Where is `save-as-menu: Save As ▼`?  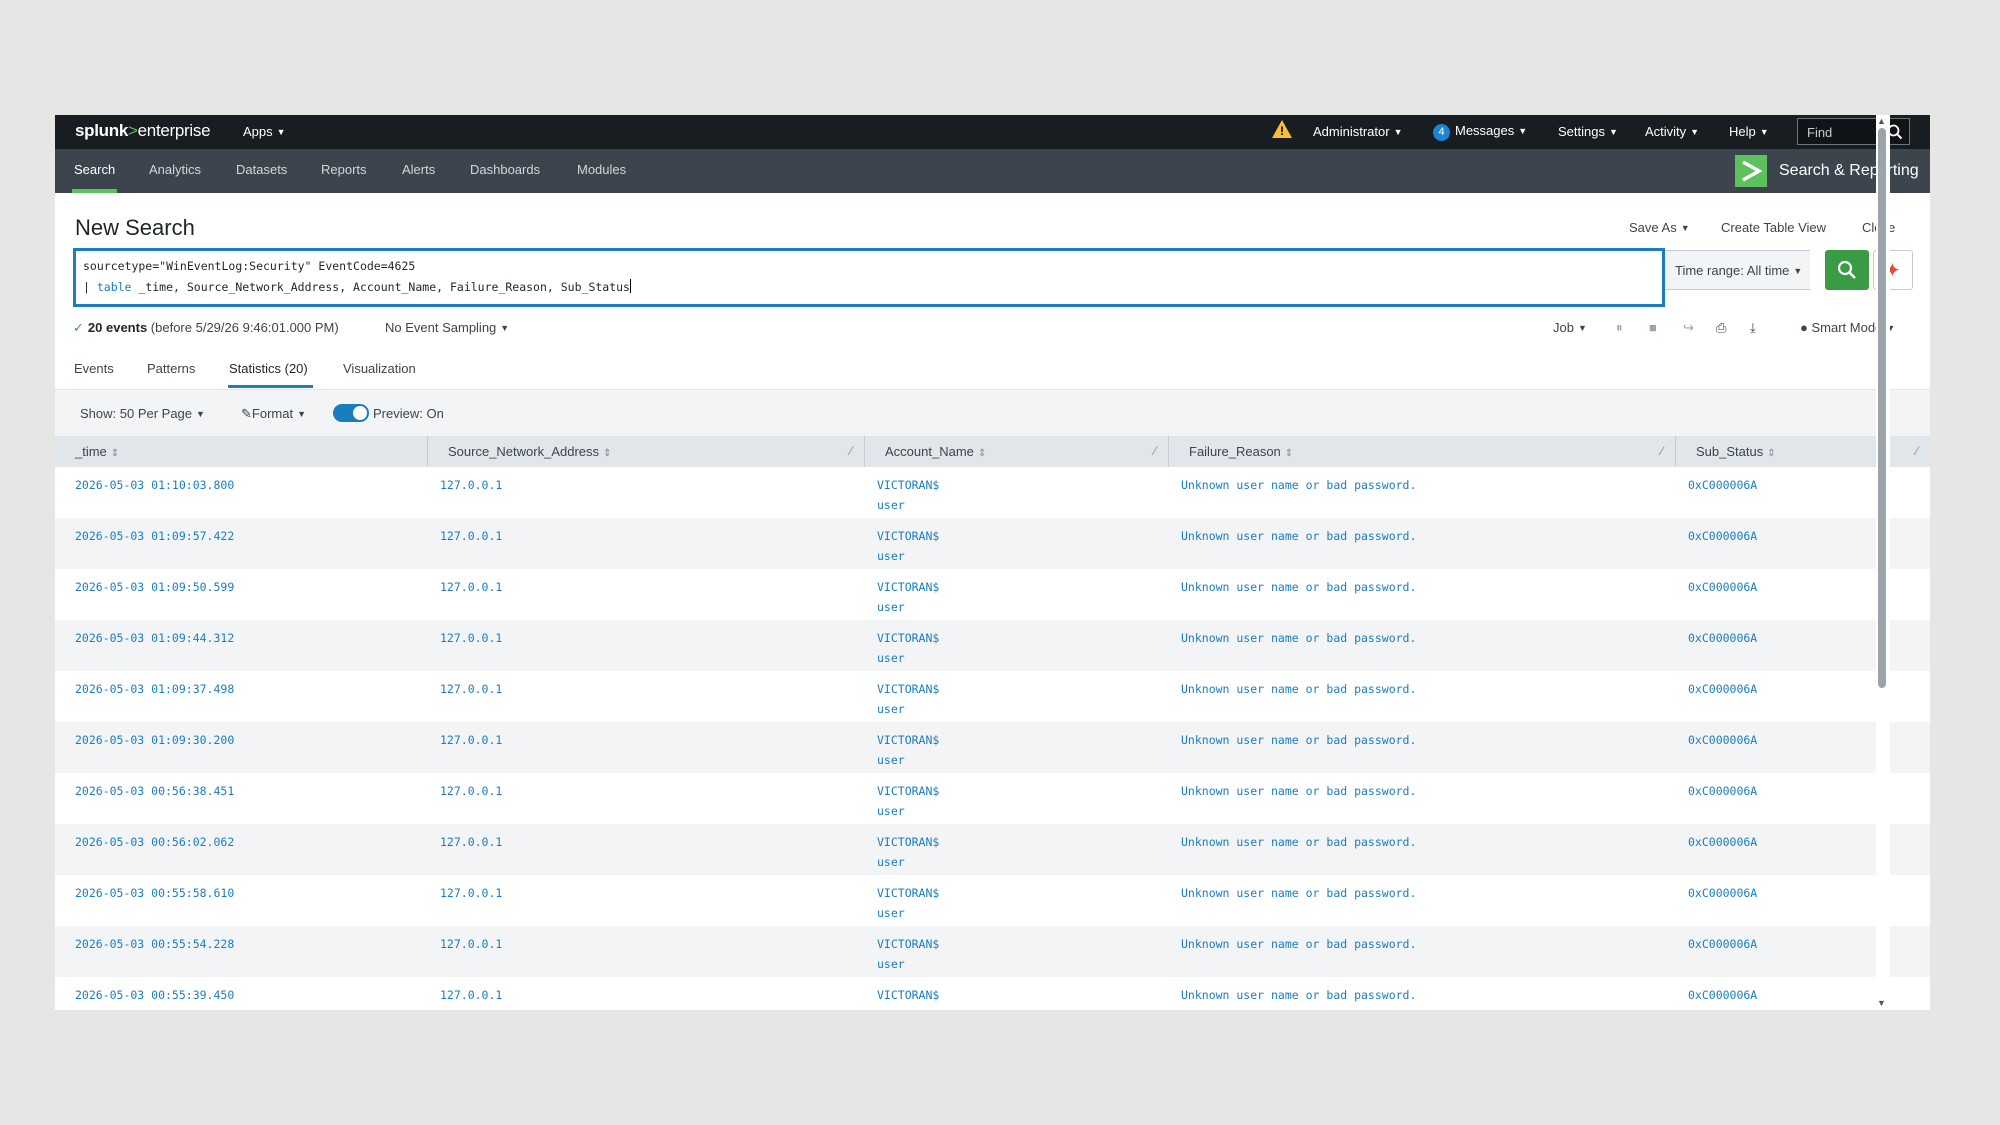 save-as-menu: Save As ▼ is located at coordinates (1659, 227).